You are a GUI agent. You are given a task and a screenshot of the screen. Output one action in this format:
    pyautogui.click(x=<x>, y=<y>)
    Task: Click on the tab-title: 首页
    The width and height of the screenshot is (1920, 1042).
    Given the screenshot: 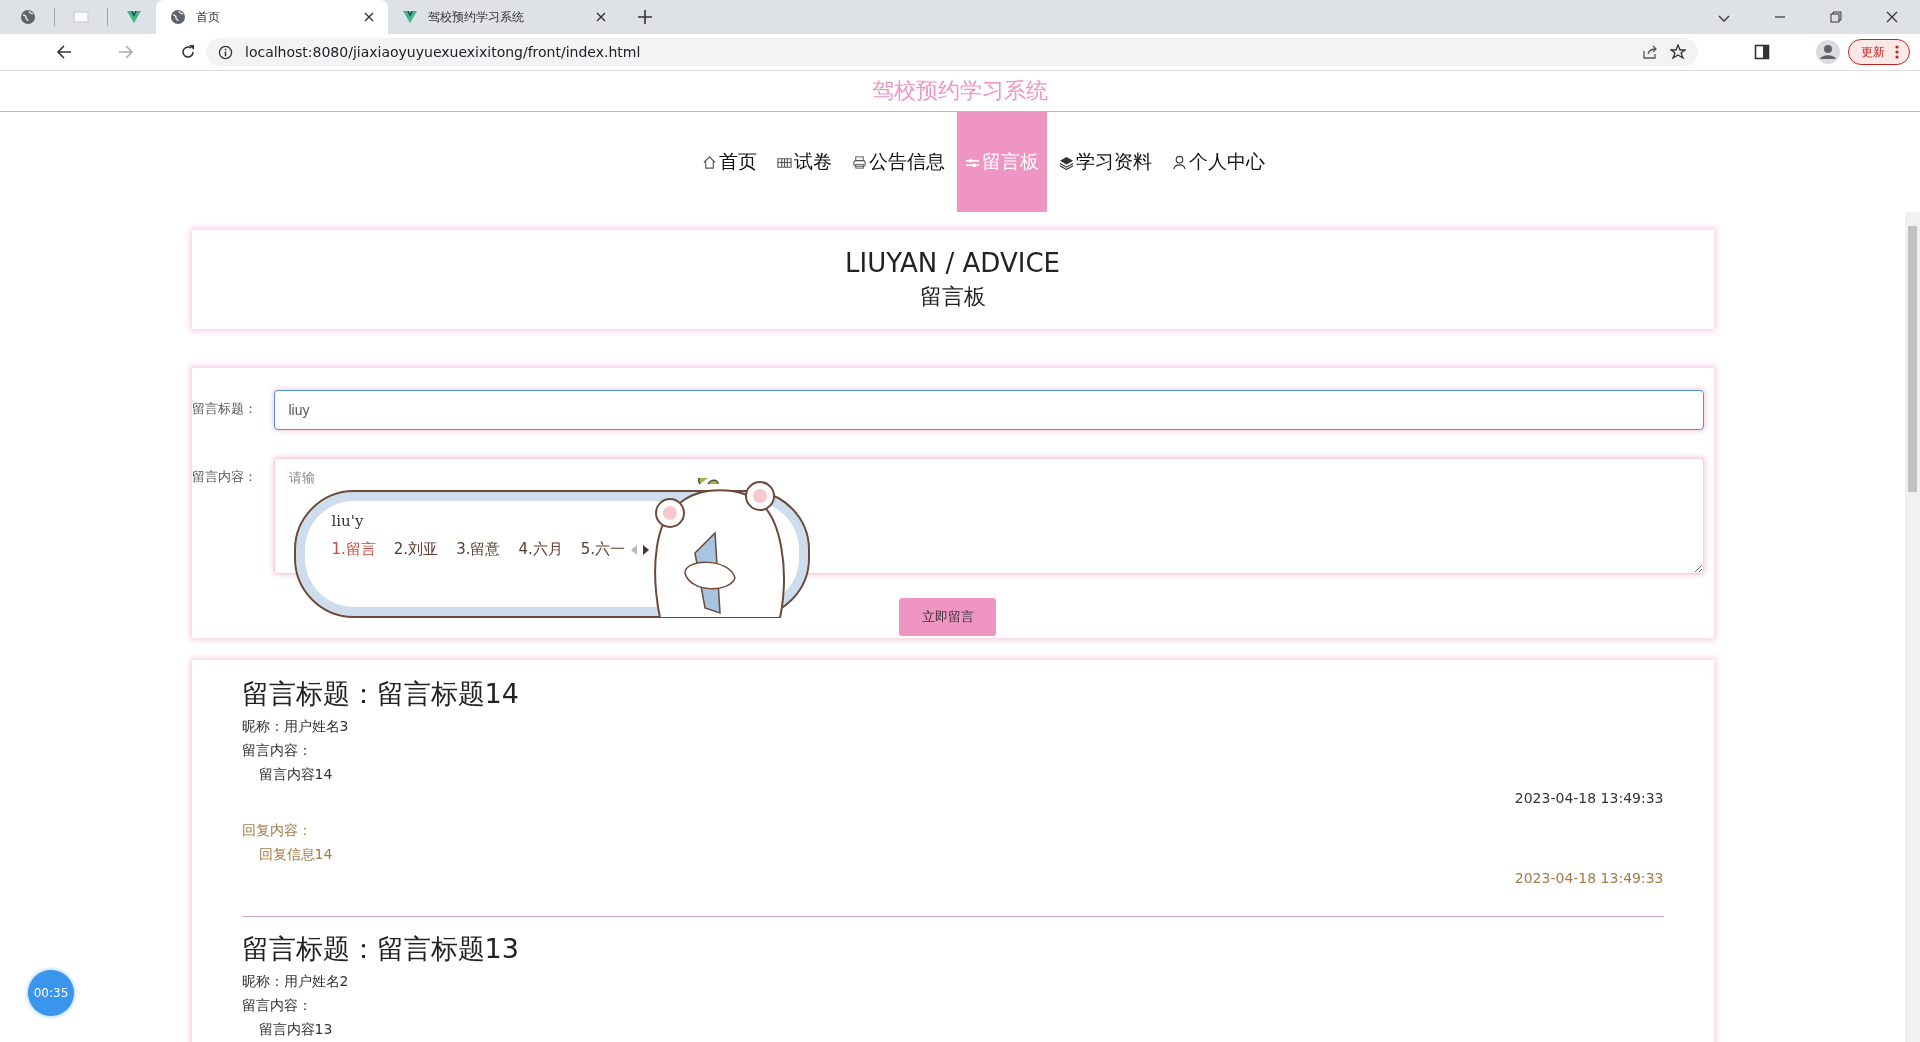 What is the action you would take?
    pyautogui.click(x=208, y=17)
    